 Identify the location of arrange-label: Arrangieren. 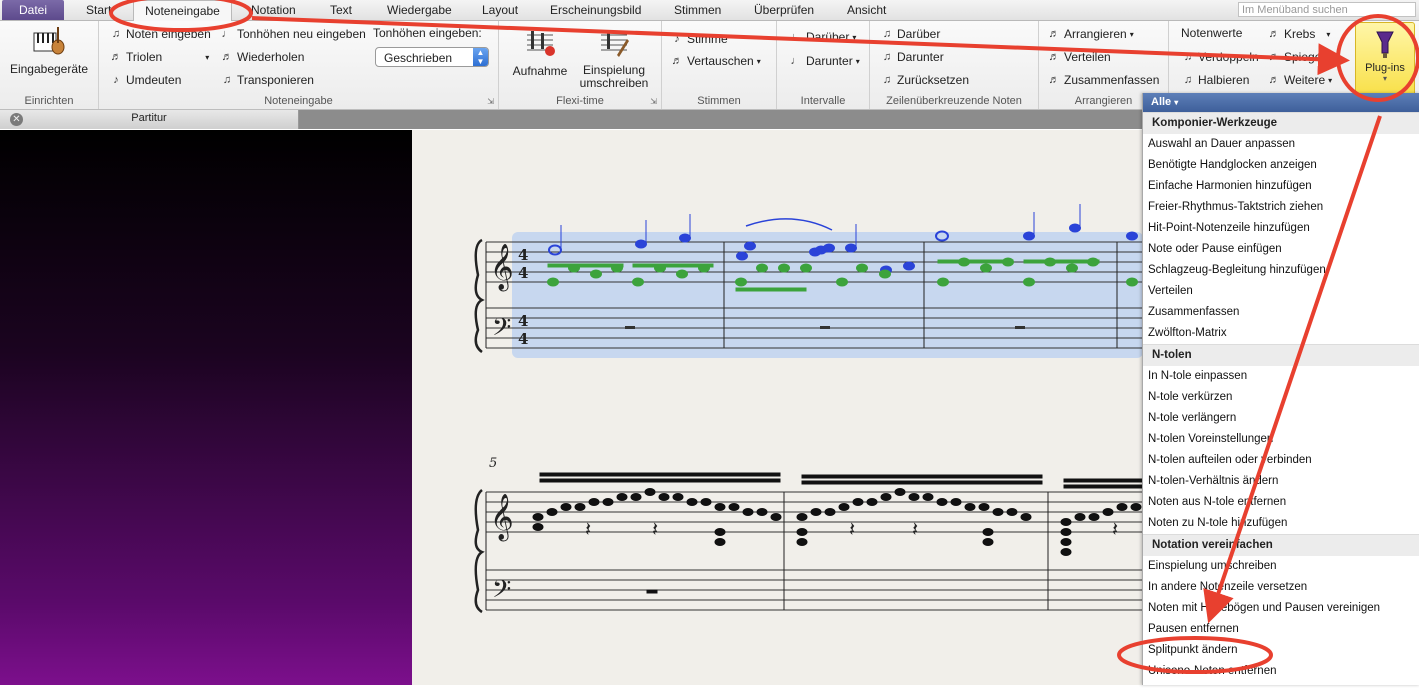
(1095, 34).